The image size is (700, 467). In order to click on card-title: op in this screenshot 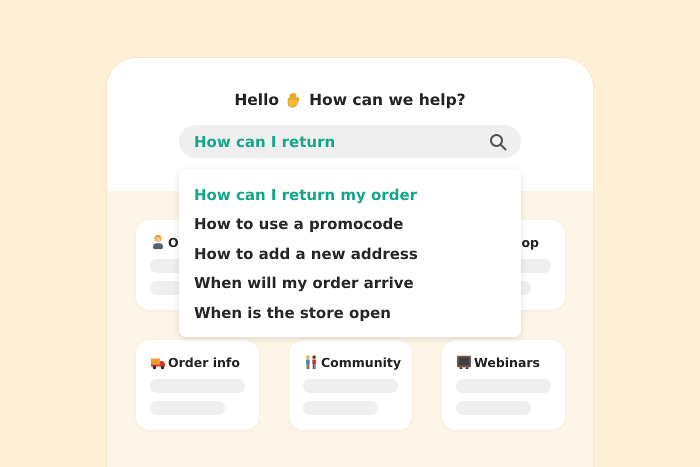, I will do `click(530, 242)`.